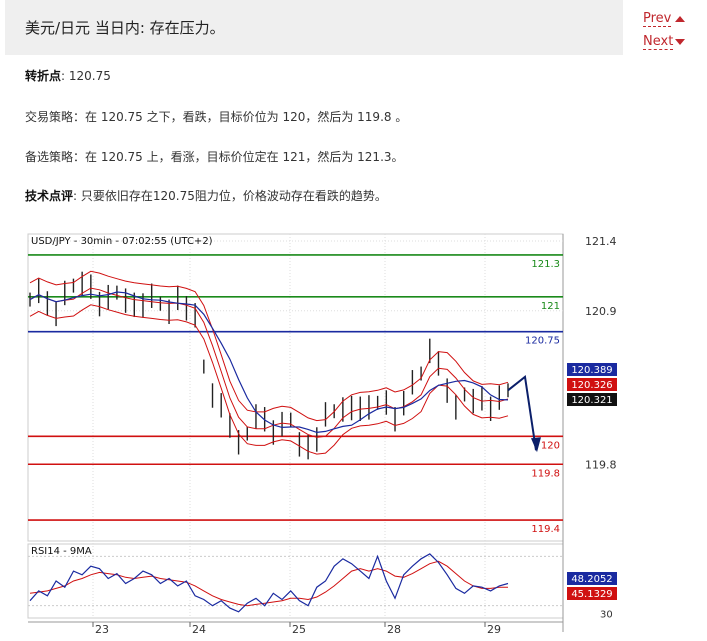  What do you see at coordinates (545, 529) in the screenshot?
I see `level-label: 119.4` at bounding box center [545, 529].